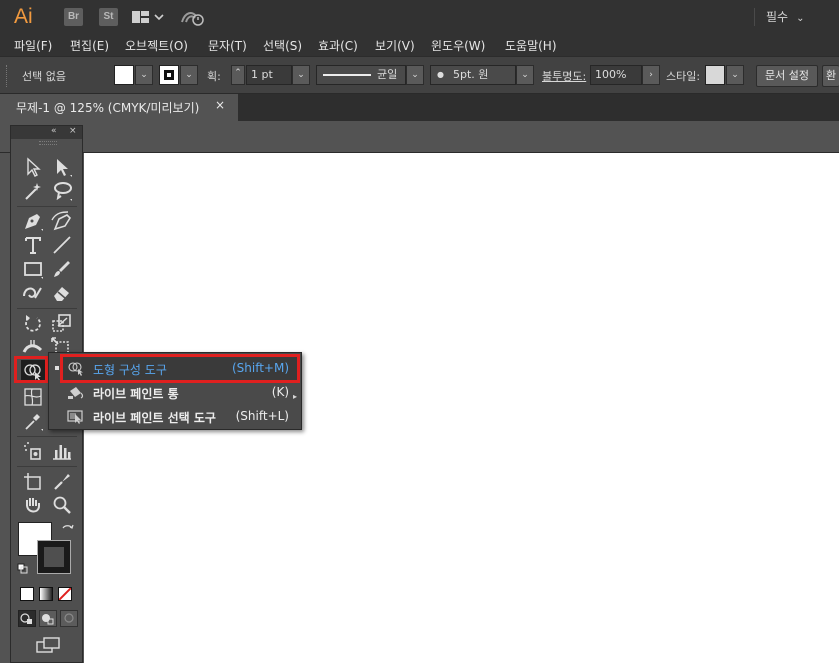 Image resolution: width=839 pixels, height=663 pixels. Describe the element at coordinates (787, 76) in the screenshot. I see `document-setup-button: 문서 설정` at that location.